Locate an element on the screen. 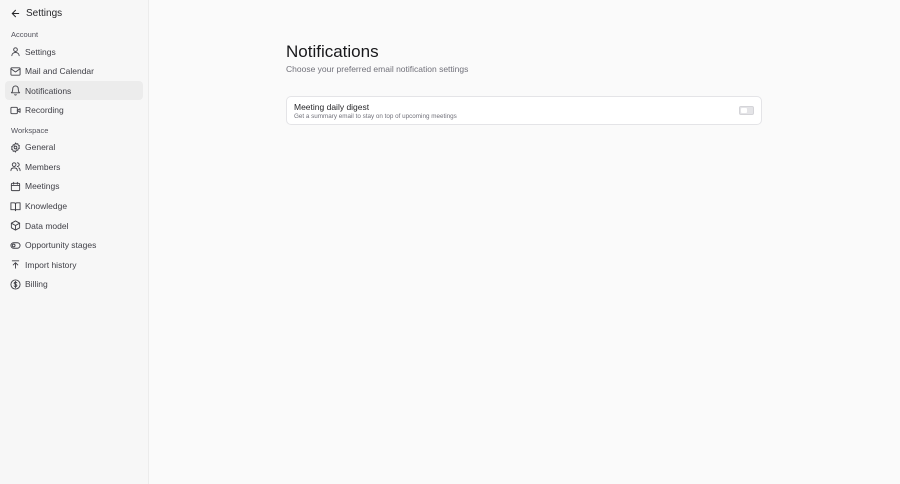  toggle-knob is located at coordinates (744, 110).